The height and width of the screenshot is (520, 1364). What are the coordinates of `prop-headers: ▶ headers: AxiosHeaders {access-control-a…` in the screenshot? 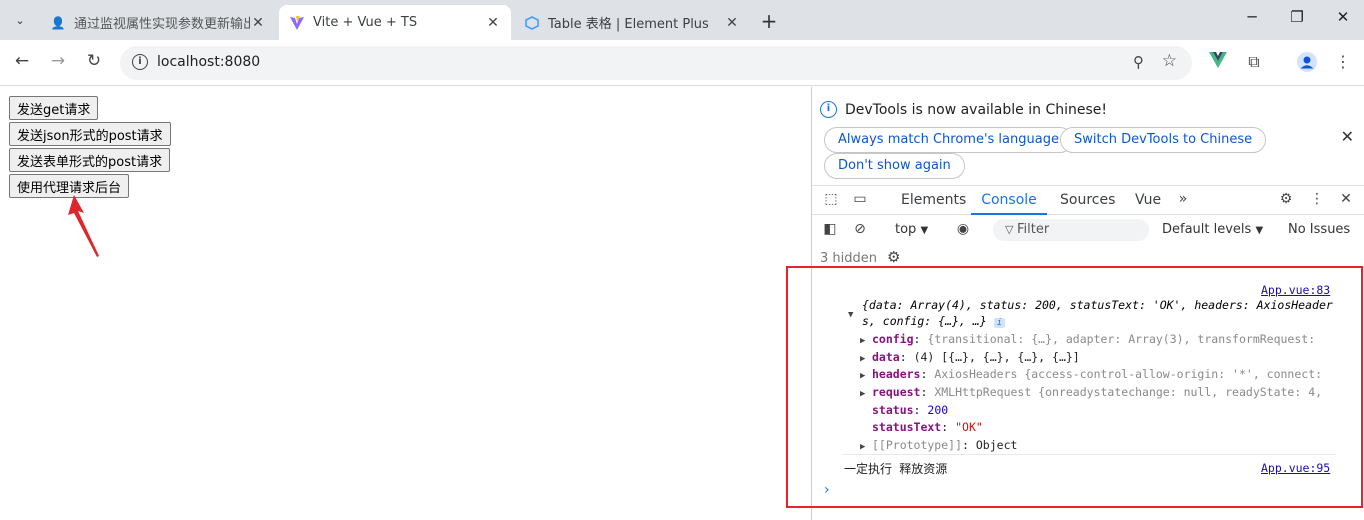 It's located at (1091, 374).